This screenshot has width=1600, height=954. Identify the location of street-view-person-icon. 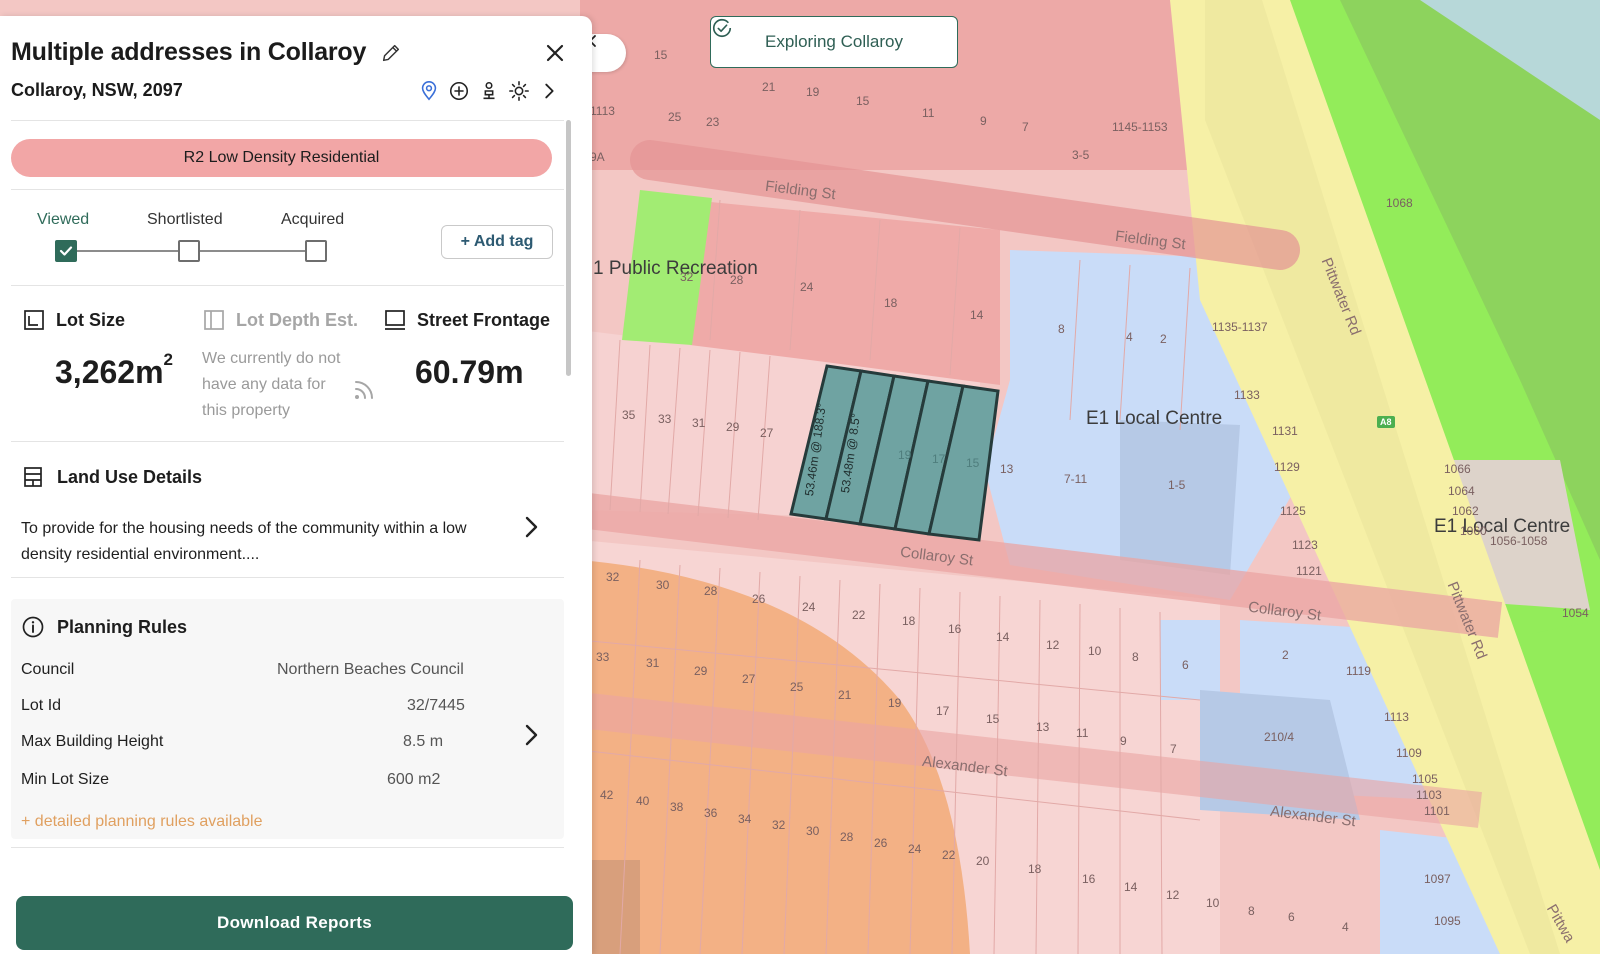
(489, 91).